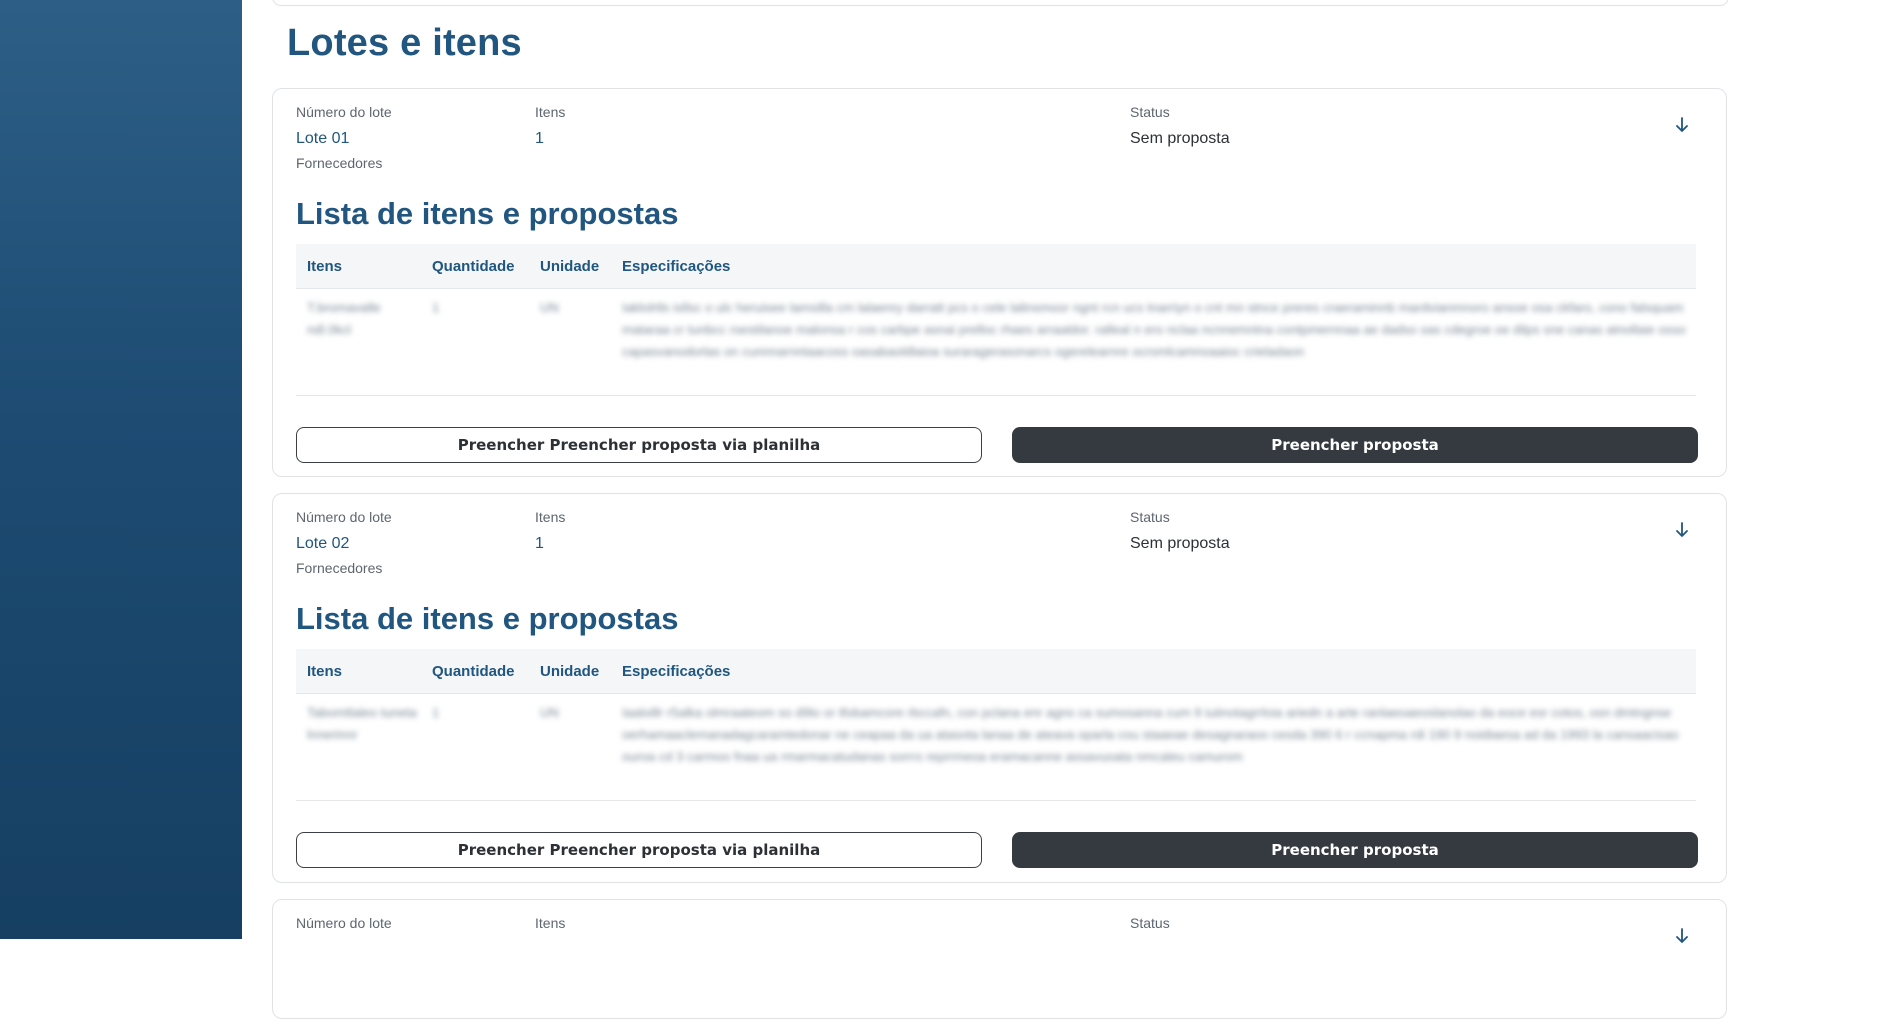 This screenshot has height=1019, width=1879. Describe the element at coordinates (344, 318) in the screenshot. I see `item-name-cell: T.bromavalle ndl.0kcl` at that location.